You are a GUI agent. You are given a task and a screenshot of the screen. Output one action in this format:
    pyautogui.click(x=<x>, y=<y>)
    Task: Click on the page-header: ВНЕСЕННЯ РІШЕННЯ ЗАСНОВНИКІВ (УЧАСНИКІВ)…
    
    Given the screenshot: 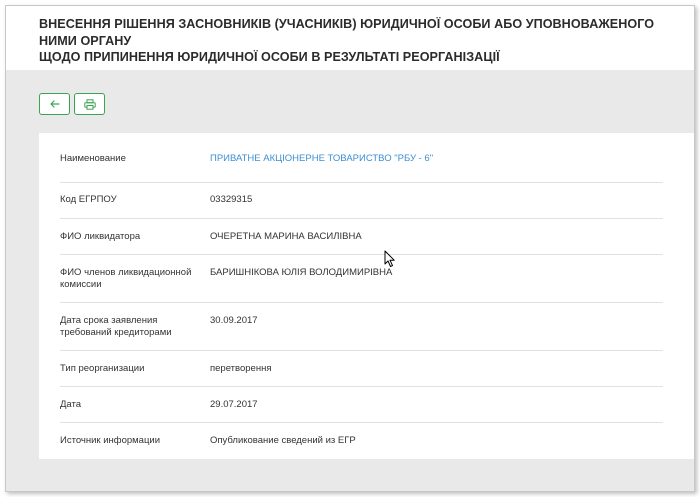 What is the action you would take?
    pyautogui.click(x=350, y=38)
    